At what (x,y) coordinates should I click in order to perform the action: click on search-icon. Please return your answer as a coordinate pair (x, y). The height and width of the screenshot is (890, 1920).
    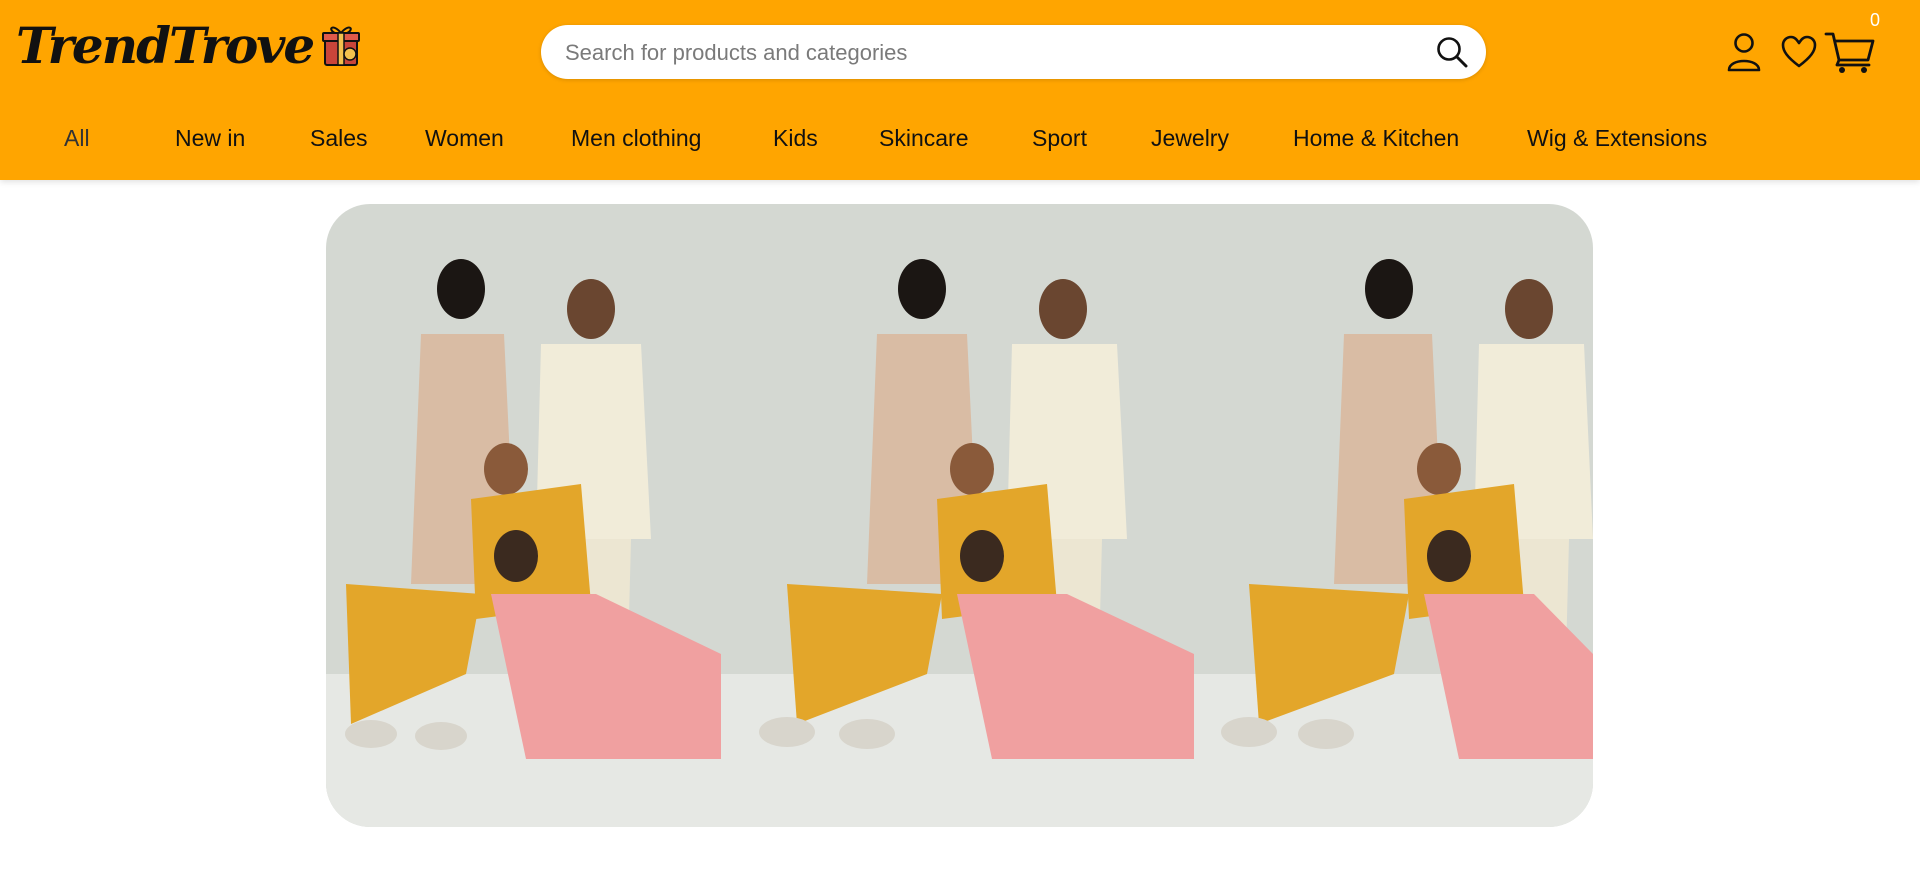
    Looking at the image, I should click on (1452, 52).